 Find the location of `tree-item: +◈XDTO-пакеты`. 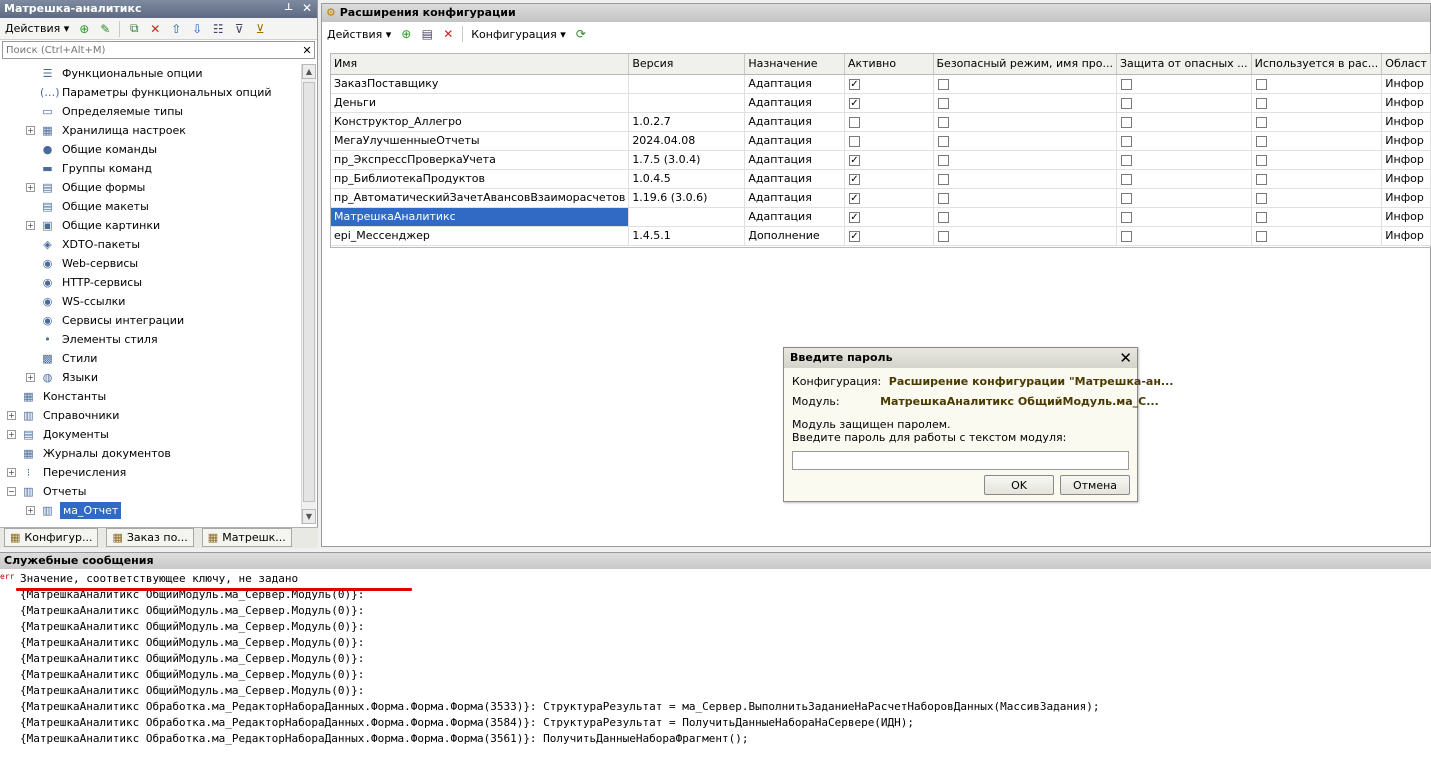

tree-item: +◈XDTO-пакеты is located at coordinates (150, 244).